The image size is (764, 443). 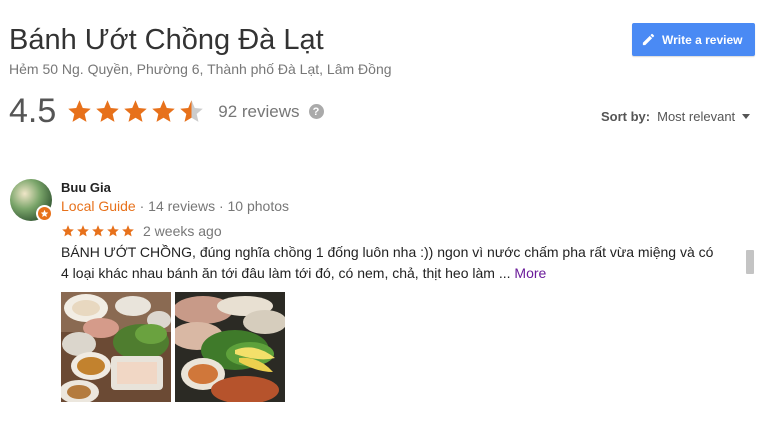 I want to click on write-review-label: Write a review, so click(x=702, y=39).